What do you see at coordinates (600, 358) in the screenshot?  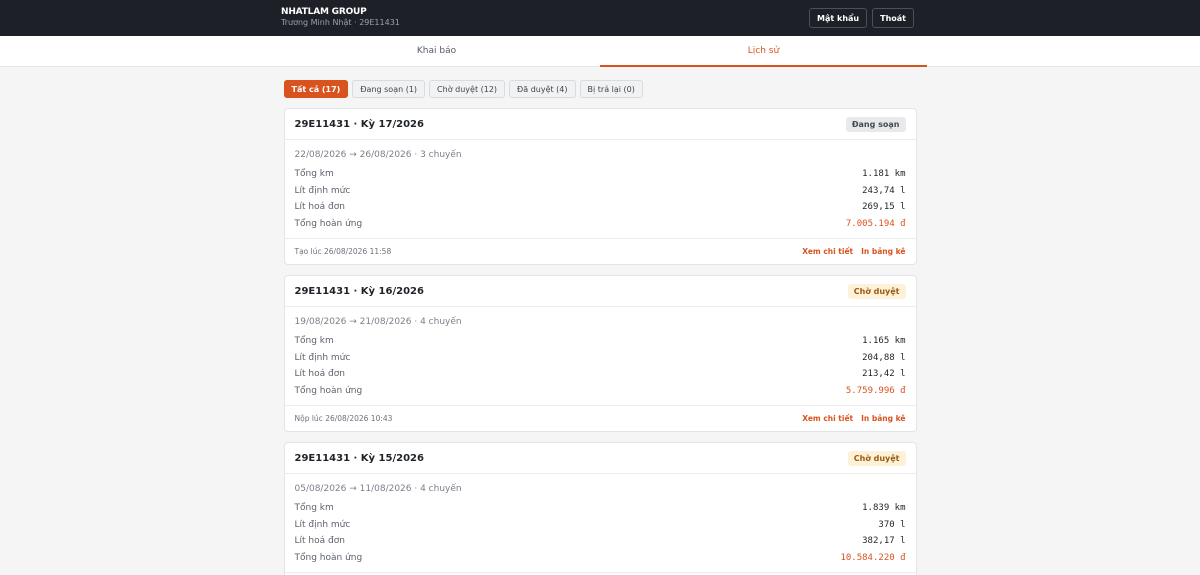 I see `row-liters-norm: Lít định mức 204,88 l` at bounding box center [600, 358].